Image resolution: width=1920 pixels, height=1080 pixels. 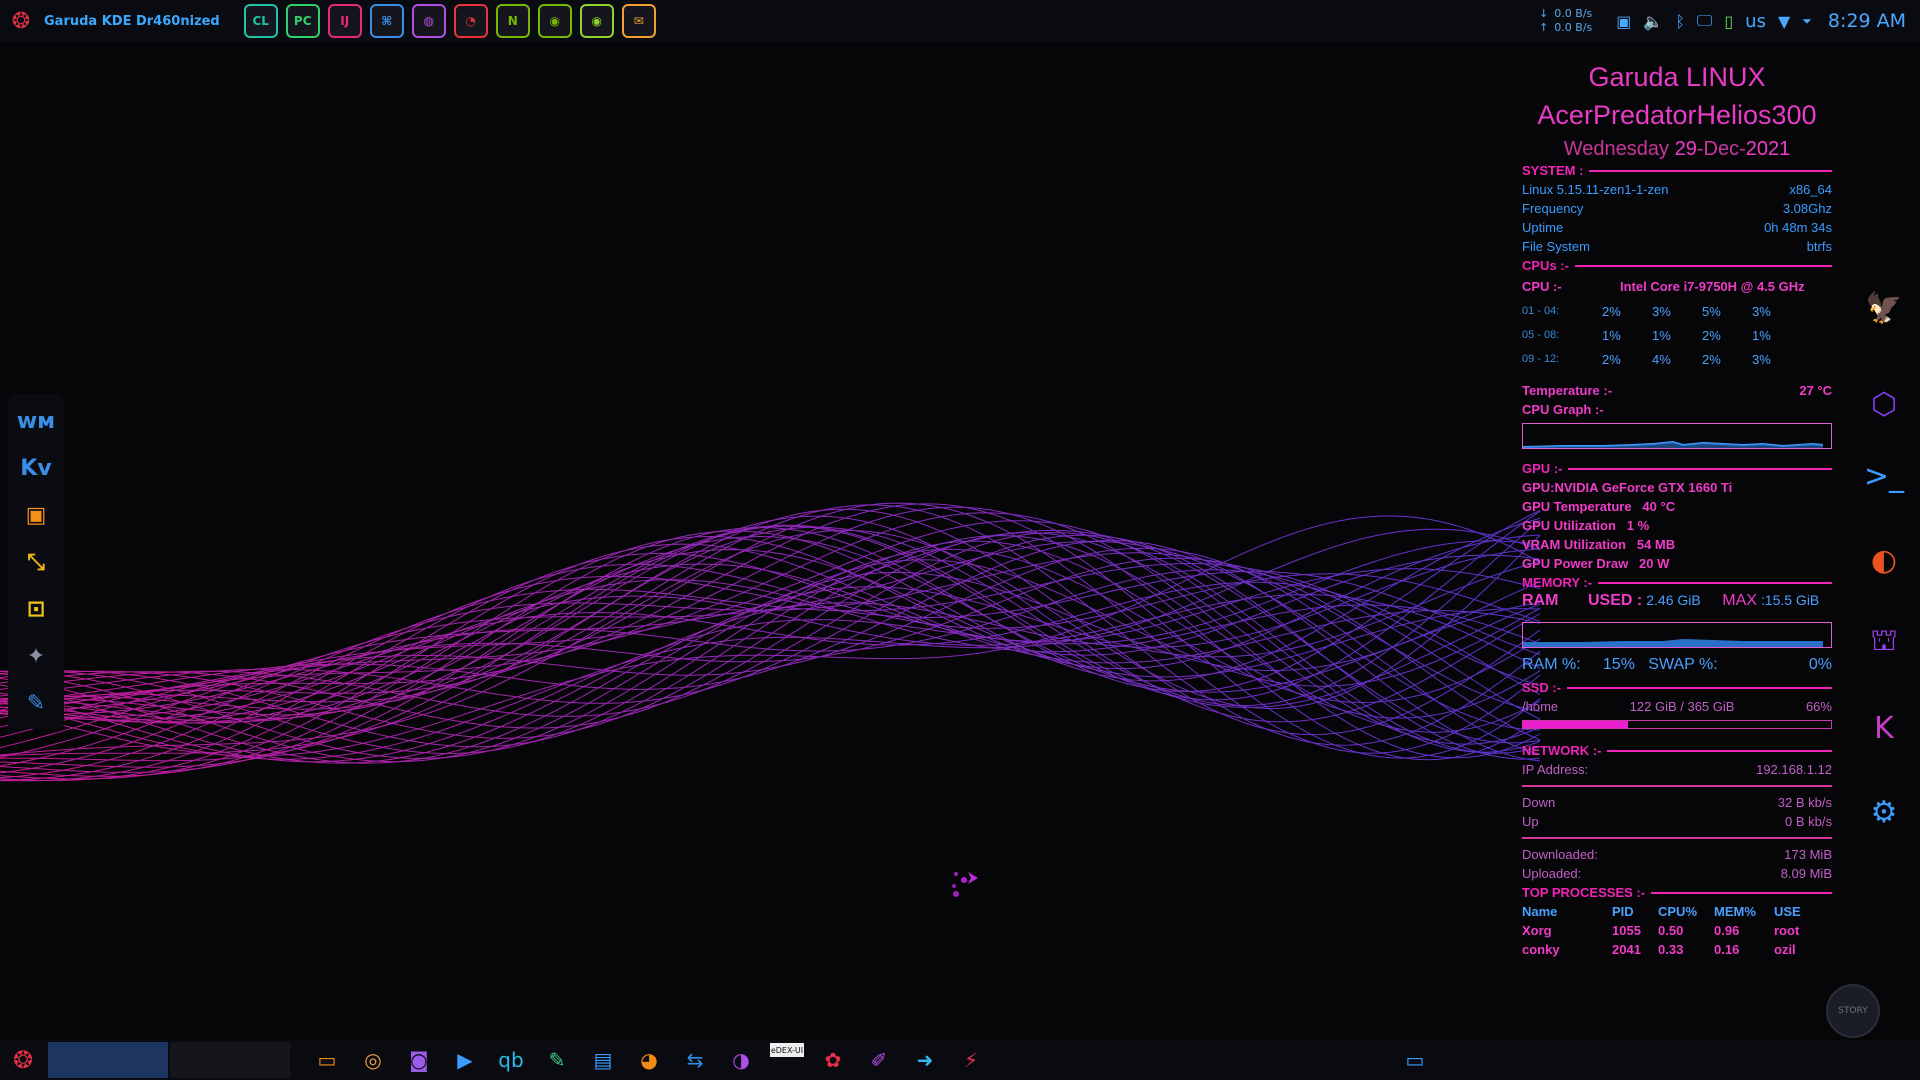 I want to click on process-column-header: CPU%, so click(x=1678, y=911).